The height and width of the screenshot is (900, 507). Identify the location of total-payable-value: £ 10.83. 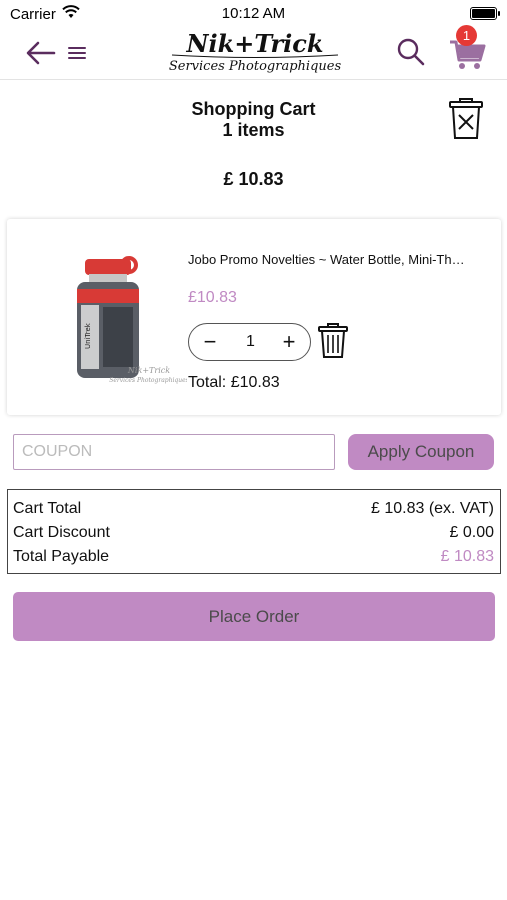
(467, 556).